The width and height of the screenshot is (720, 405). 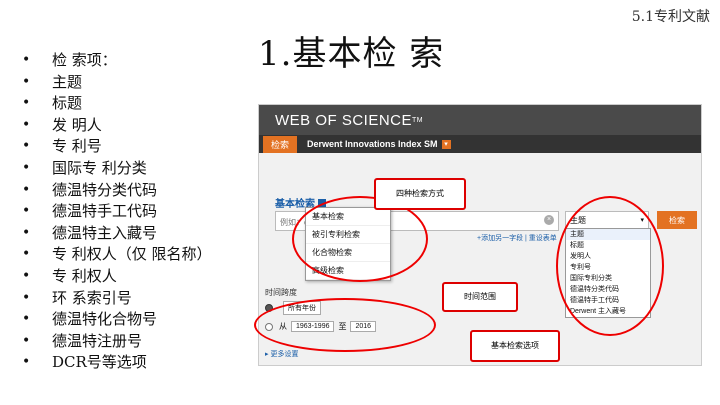 What do you see at coordinates (117, 363) in the screenshot?
I see `bullet-item: DCR号等选项` at bounding box center [117, 363].